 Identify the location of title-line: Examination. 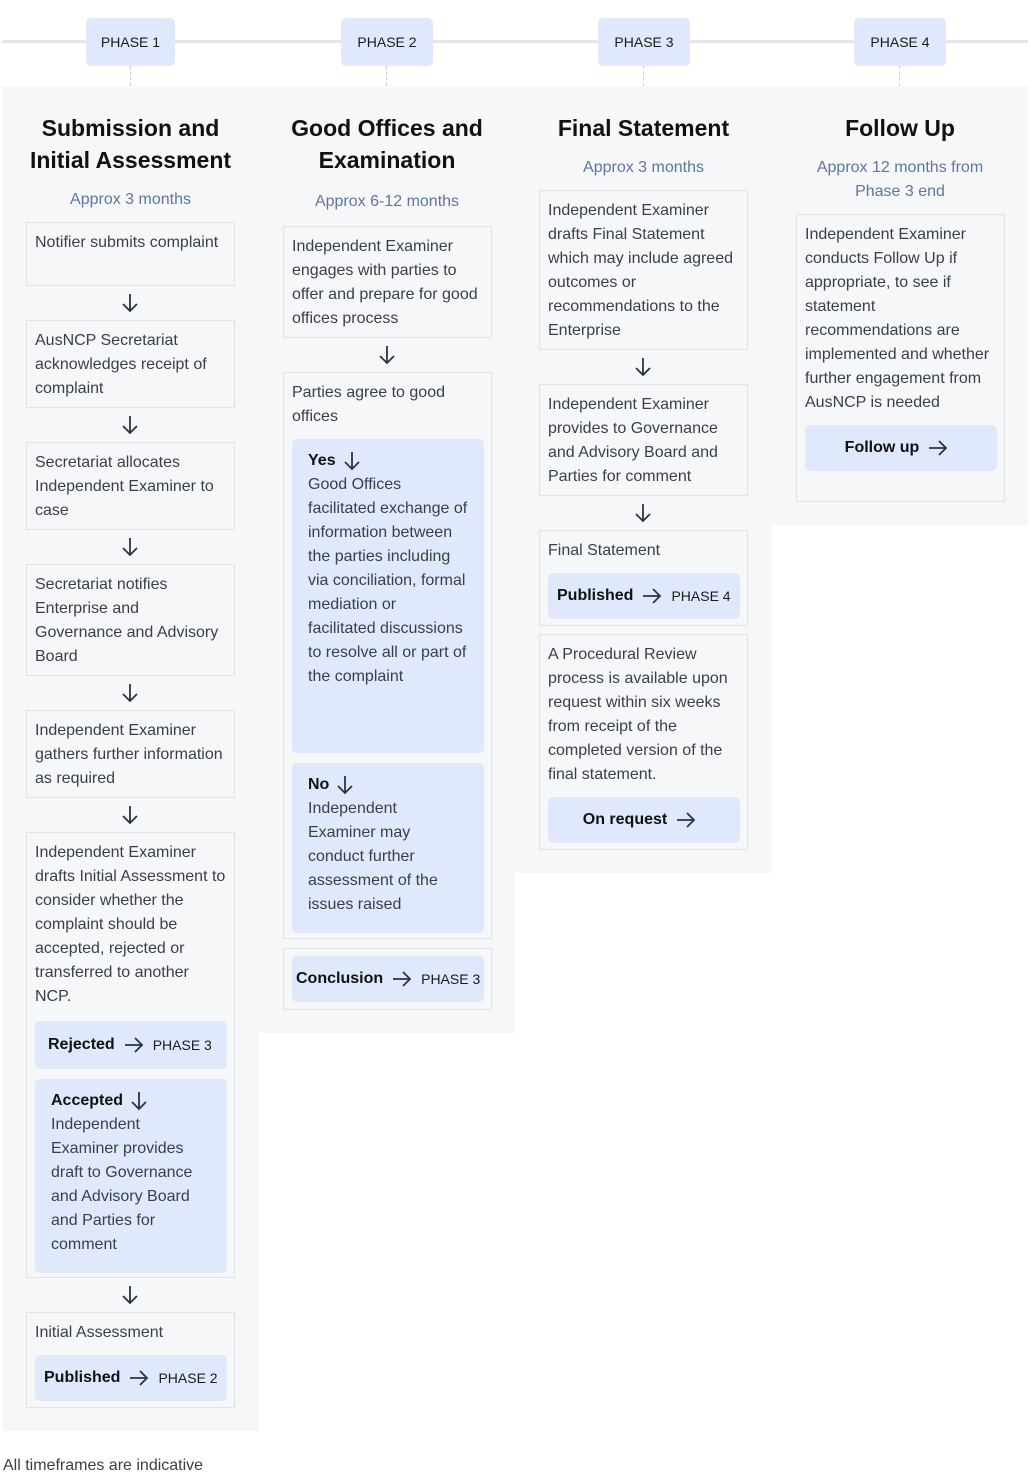
(387, 160).